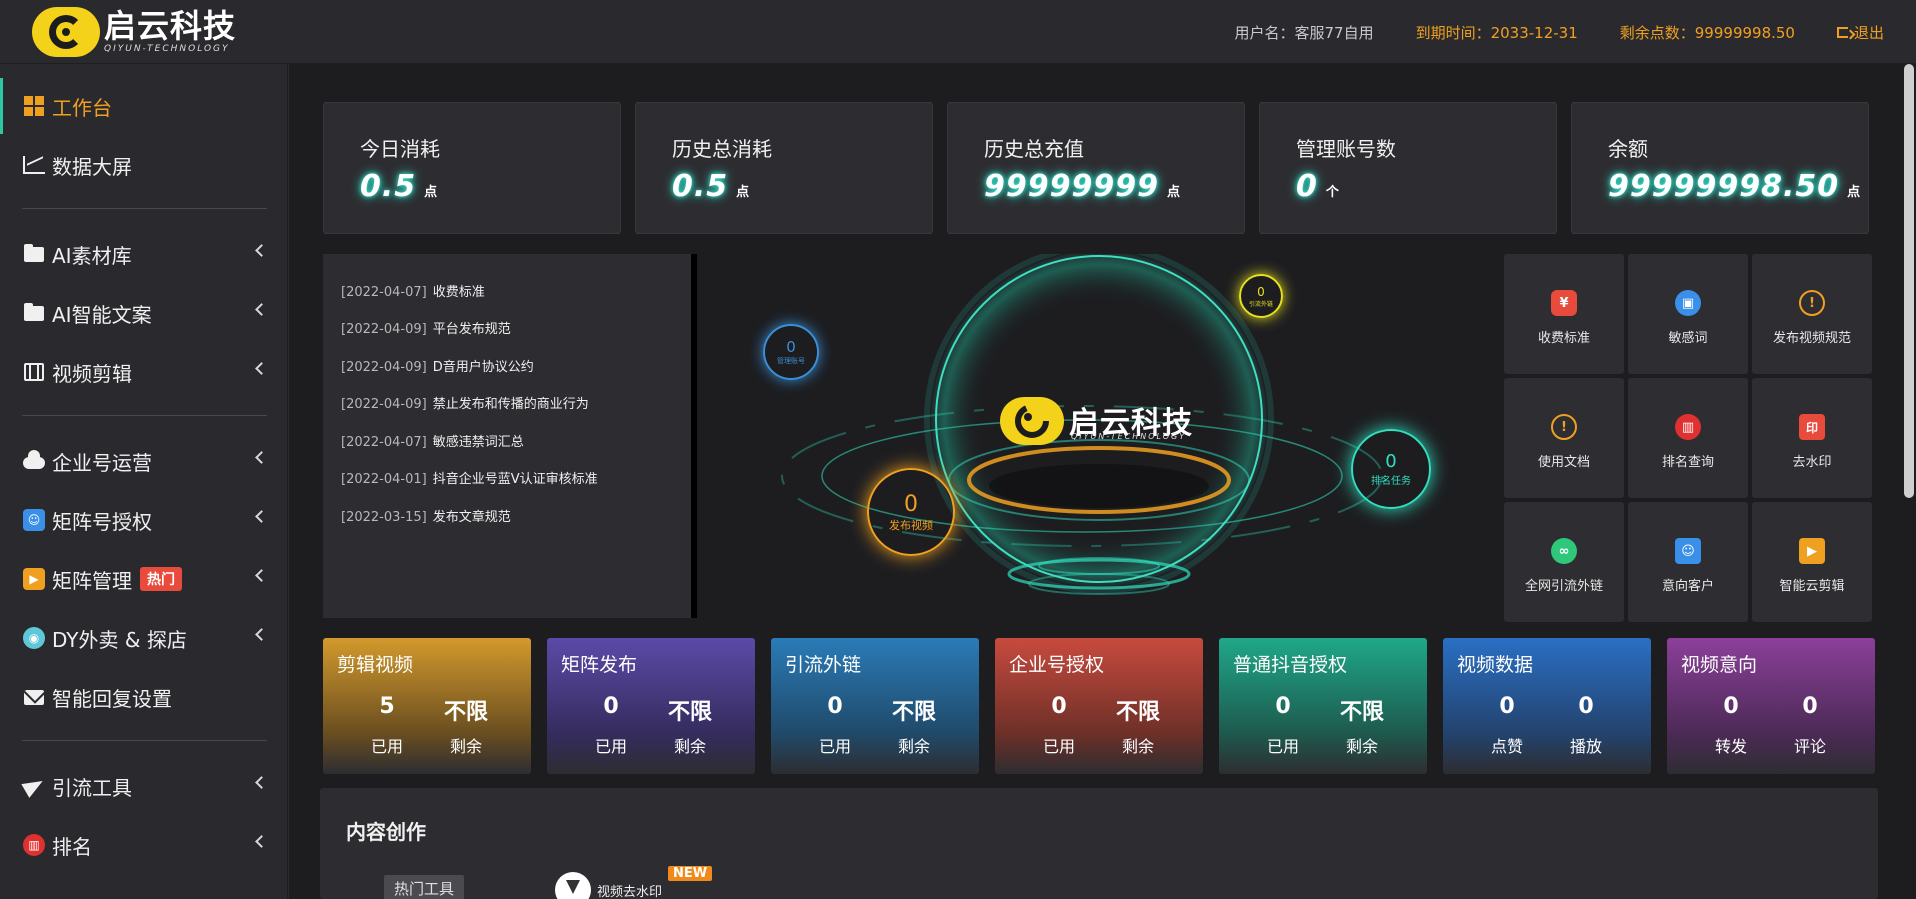 The height and width of the screenshot is (899, 1916). Describe the element at coordinates (167, 49) in the screenshot. I see `logo-subtitle: QIYUN-TECHNOLOGY` at that location.